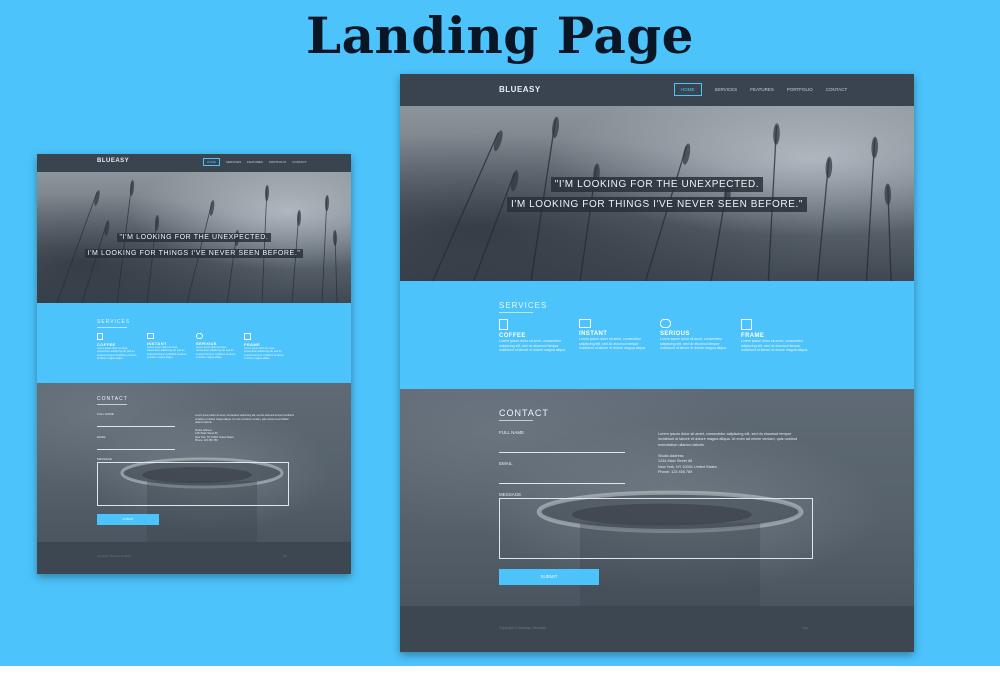 This screenshot has width=1000, height=674. Describe the element at coordinates (499, 35) in the screenshot. I see `page-title: Landing Page` at that location.